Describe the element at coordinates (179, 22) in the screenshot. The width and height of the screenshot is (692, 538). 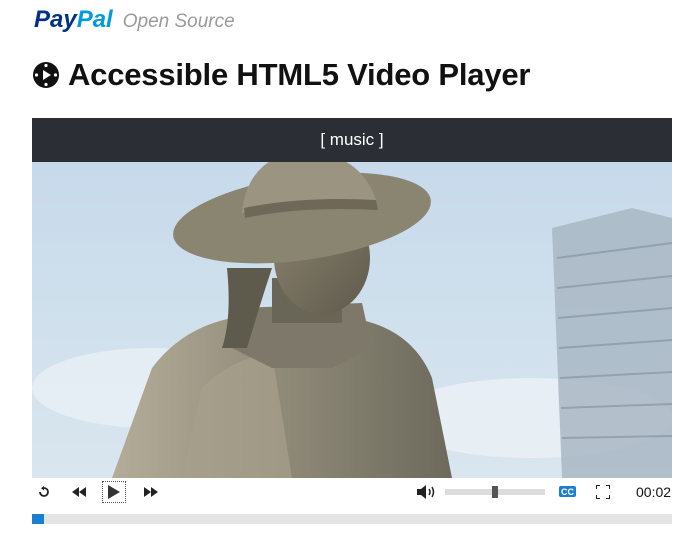
I see `open-source-label: Open Source` at that location.